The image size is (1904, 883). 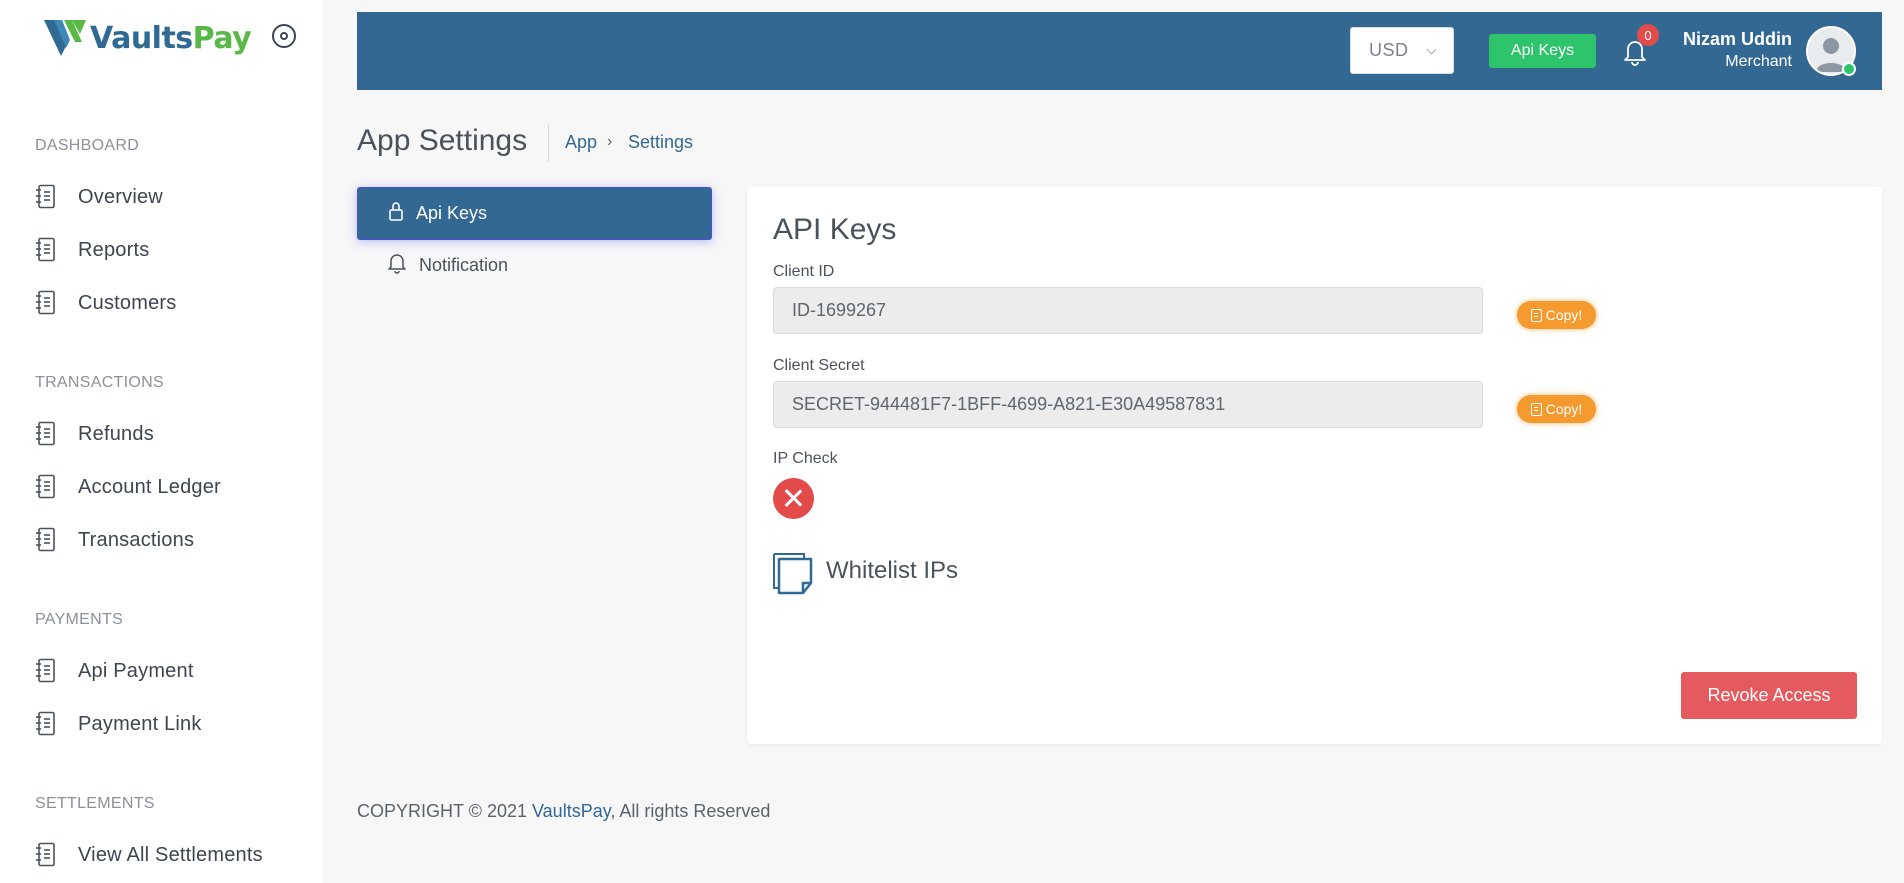 I want to click on sidebar-item-customers: Customers, so click(x=106, y=303).